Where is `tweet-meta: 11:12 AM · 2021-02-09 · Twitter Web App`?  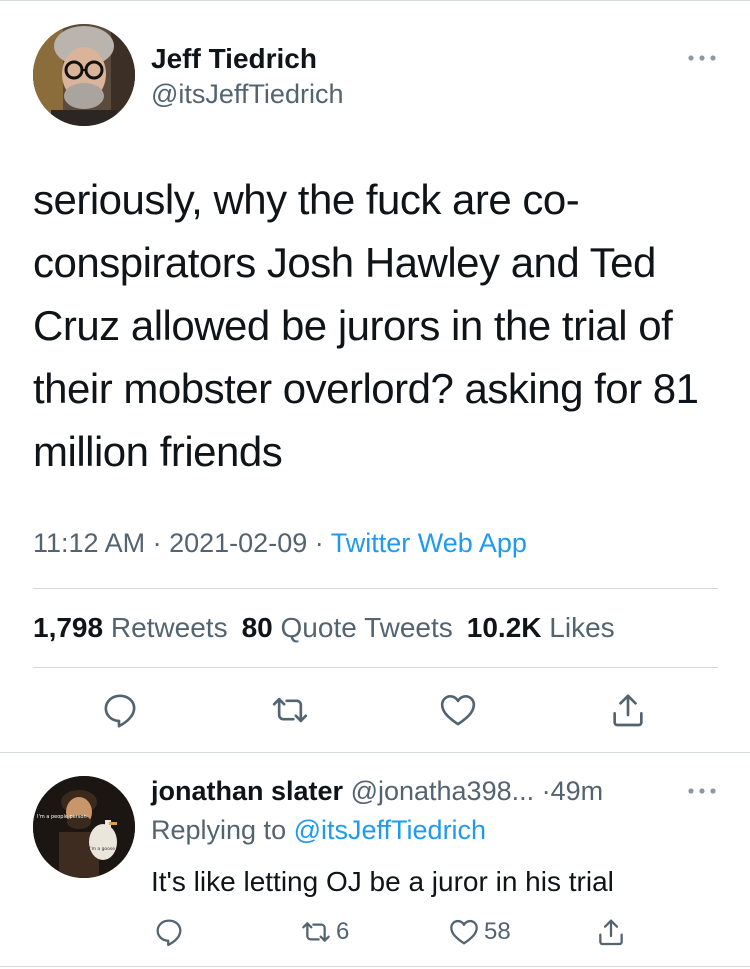
tweet-meta: 11:12 AM · 2021-02-09 · Twitter Web App is located at coordinates (280, 543).